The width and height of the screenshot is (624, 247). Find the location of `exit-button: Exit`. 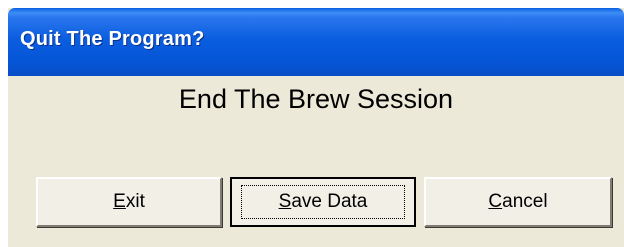

exit-button: Exit is located at coordinates (129, 202).